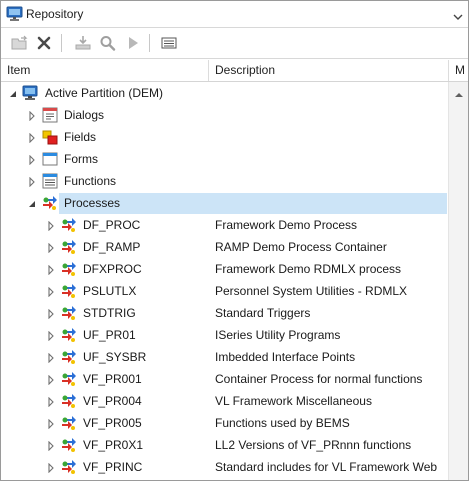  What do you see at coordinates (224, 93) in the screenshot?
I see `tree-root-row: Active Partition (DEM)` at bounding box center [224, 93].